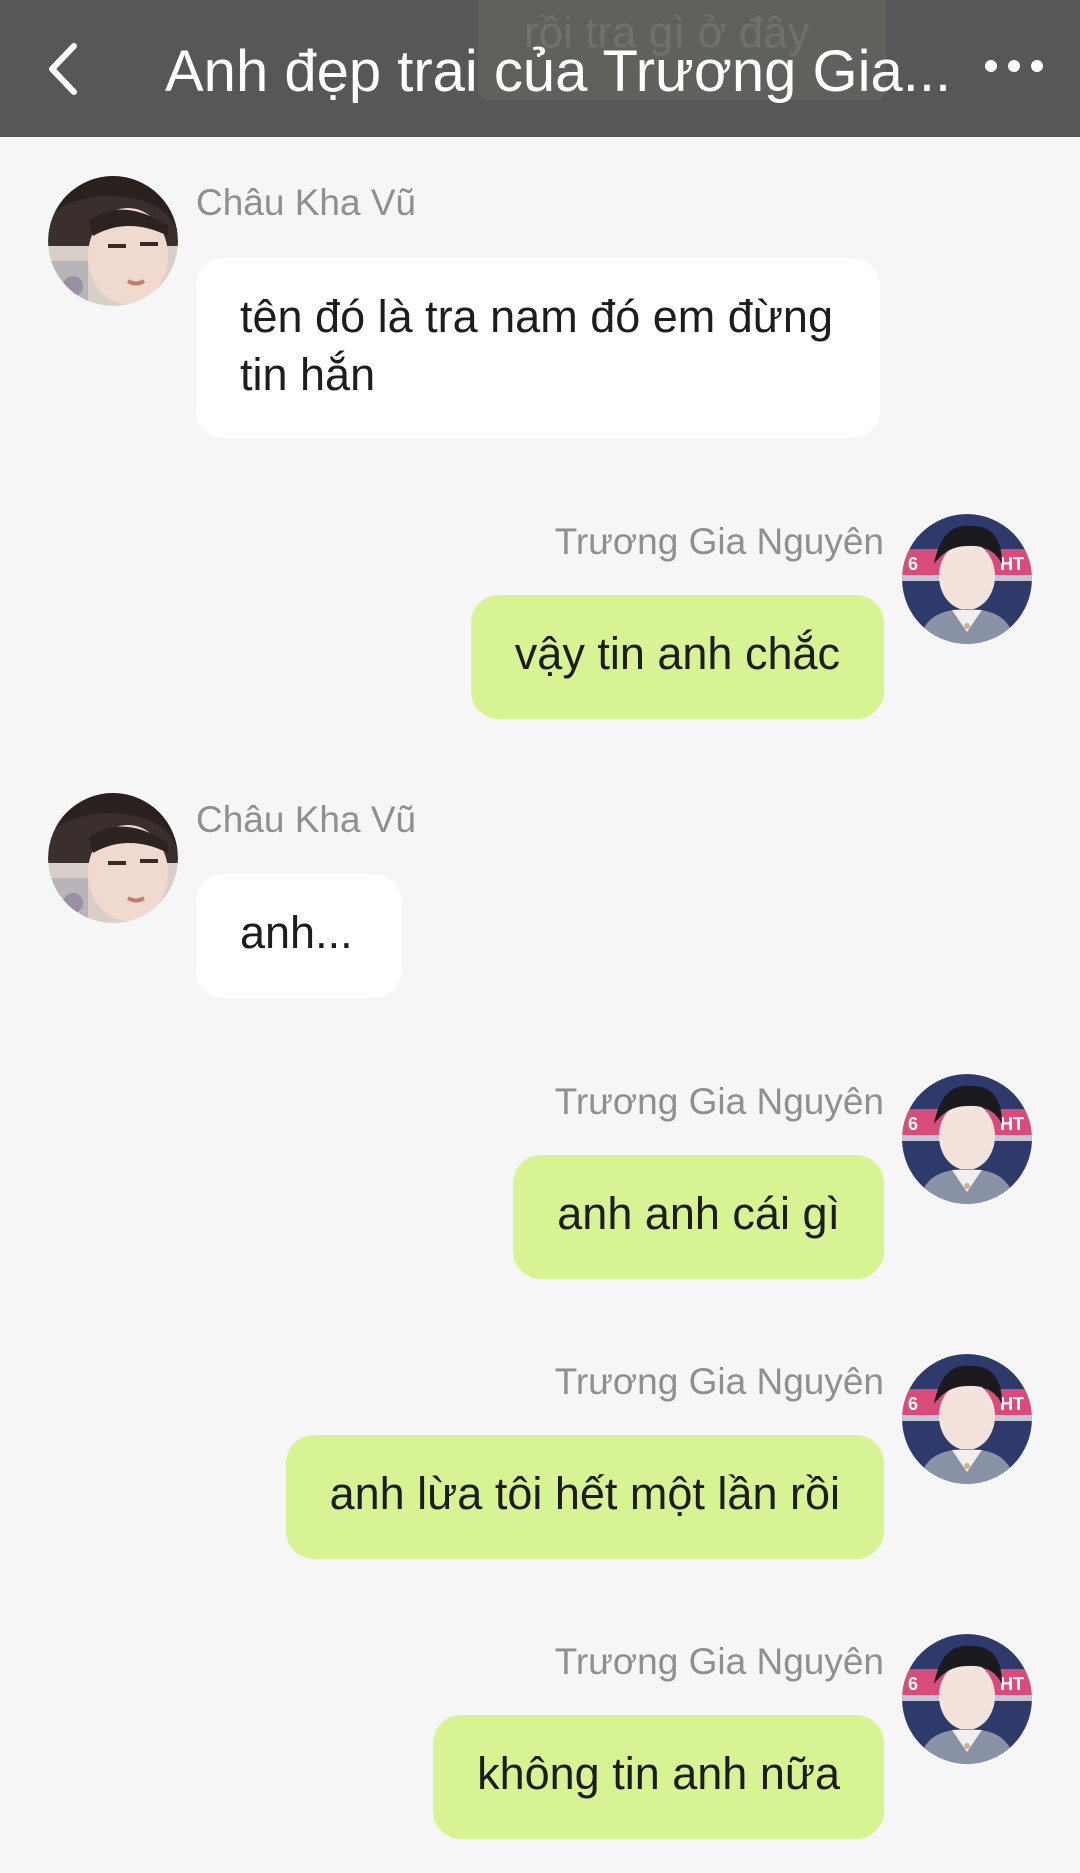 This screenshot has width=1080, height=1873. What do you see at coordinates (584, 1497) in the screenshot?
I see `message-bubble: anh lừa tôi hết một lần rồi` at bounding box center [584, 1497].